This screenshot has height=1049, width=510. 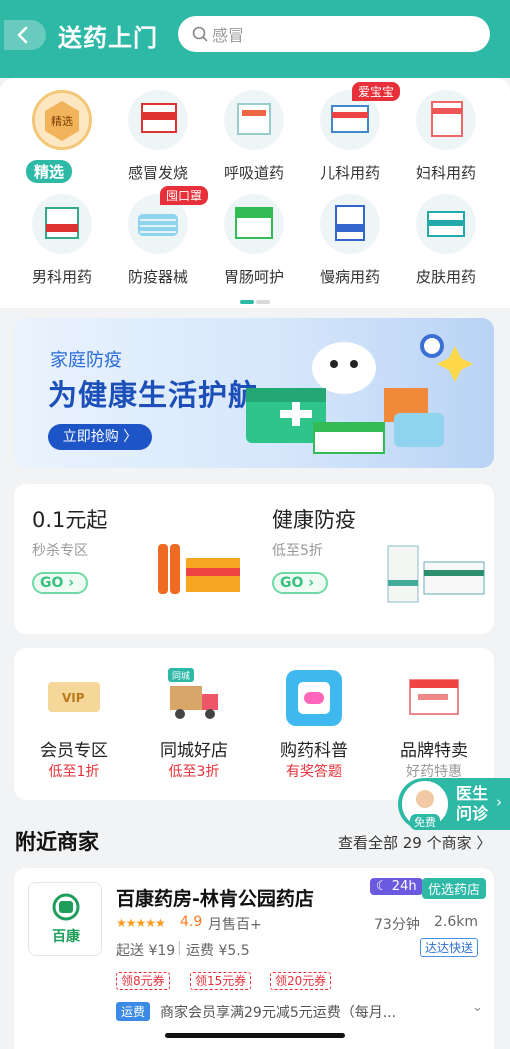 I want to click on medicine-science: 购药科普 有奖答题, so click(x=314, y=724).